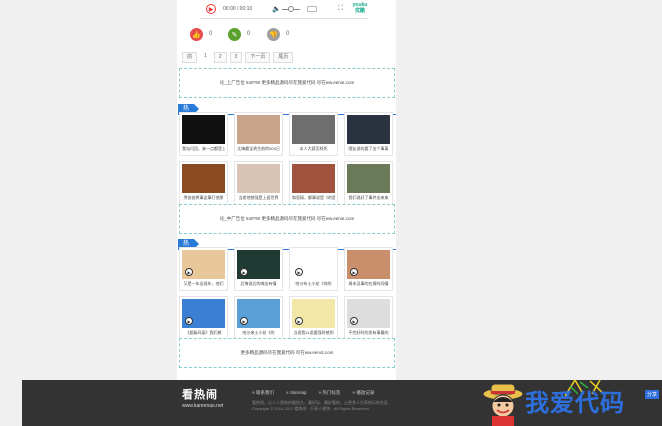  I want to click on hot-video-card: ▶ 周末没事的在周时间情, so click(368, 269).